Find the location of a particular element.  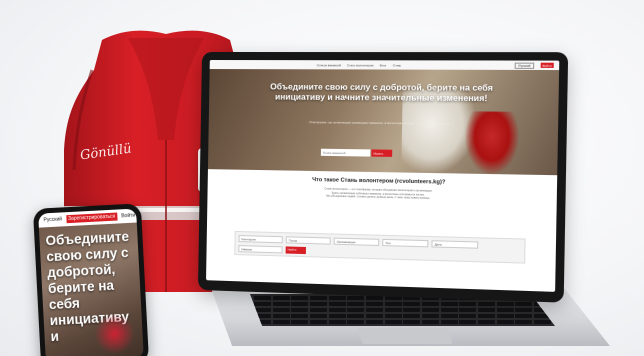

filter-apply-button: Найти is located at coordinates (296, 250).